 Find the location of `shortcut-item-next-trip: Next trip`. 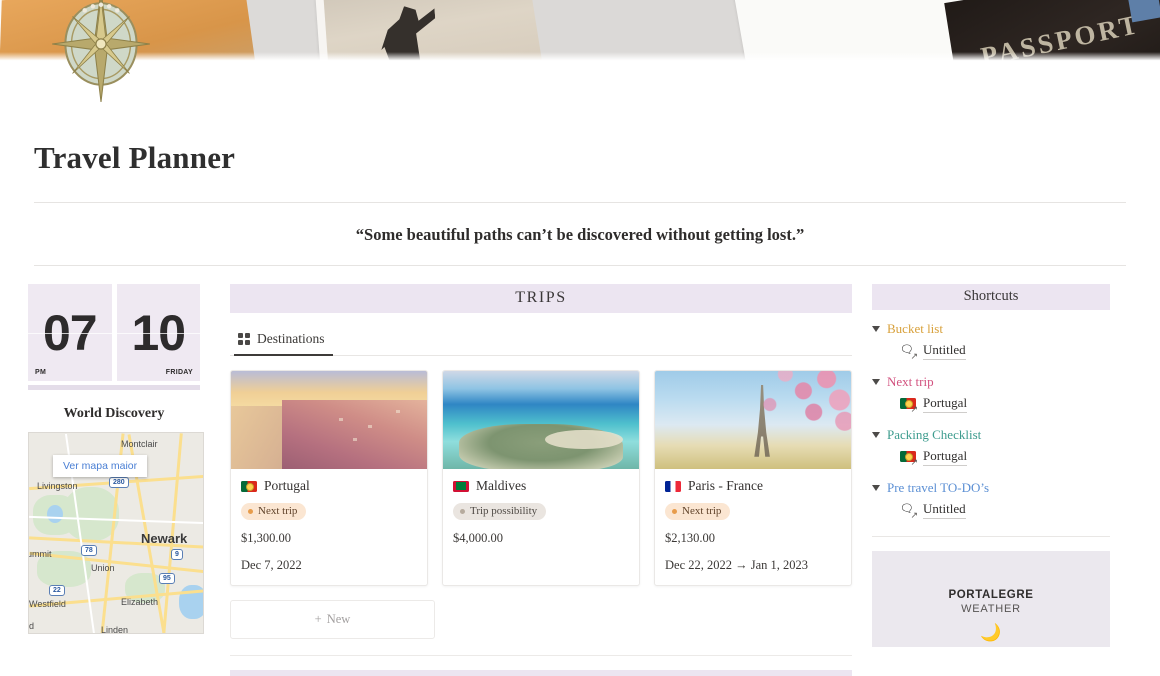

shortcut-item-next-trip: Next trip is located at coordinates (991, 382).